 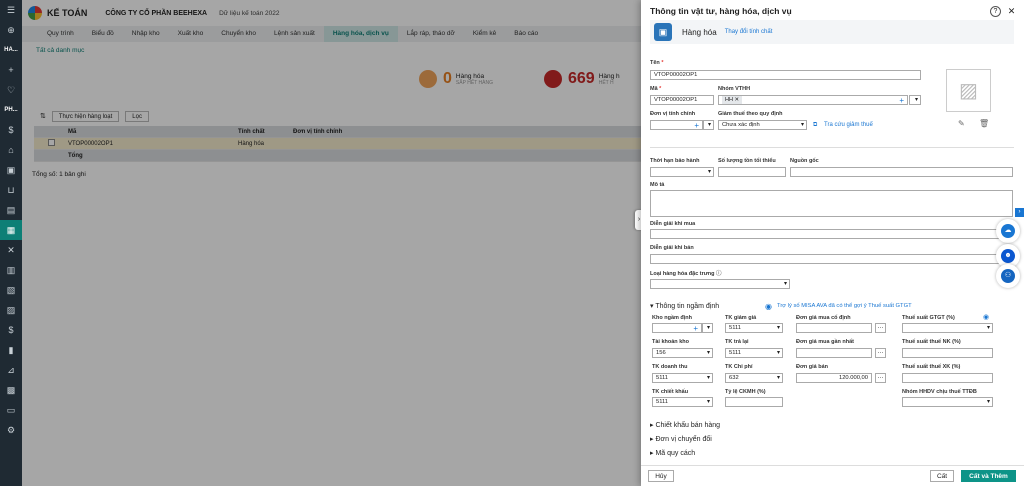 What do you see at coordinates (684, 306) in the screenshot?
I see `default-info-toggle: ▾ Thông tin ngầm định` at bounding box center [684, 306].